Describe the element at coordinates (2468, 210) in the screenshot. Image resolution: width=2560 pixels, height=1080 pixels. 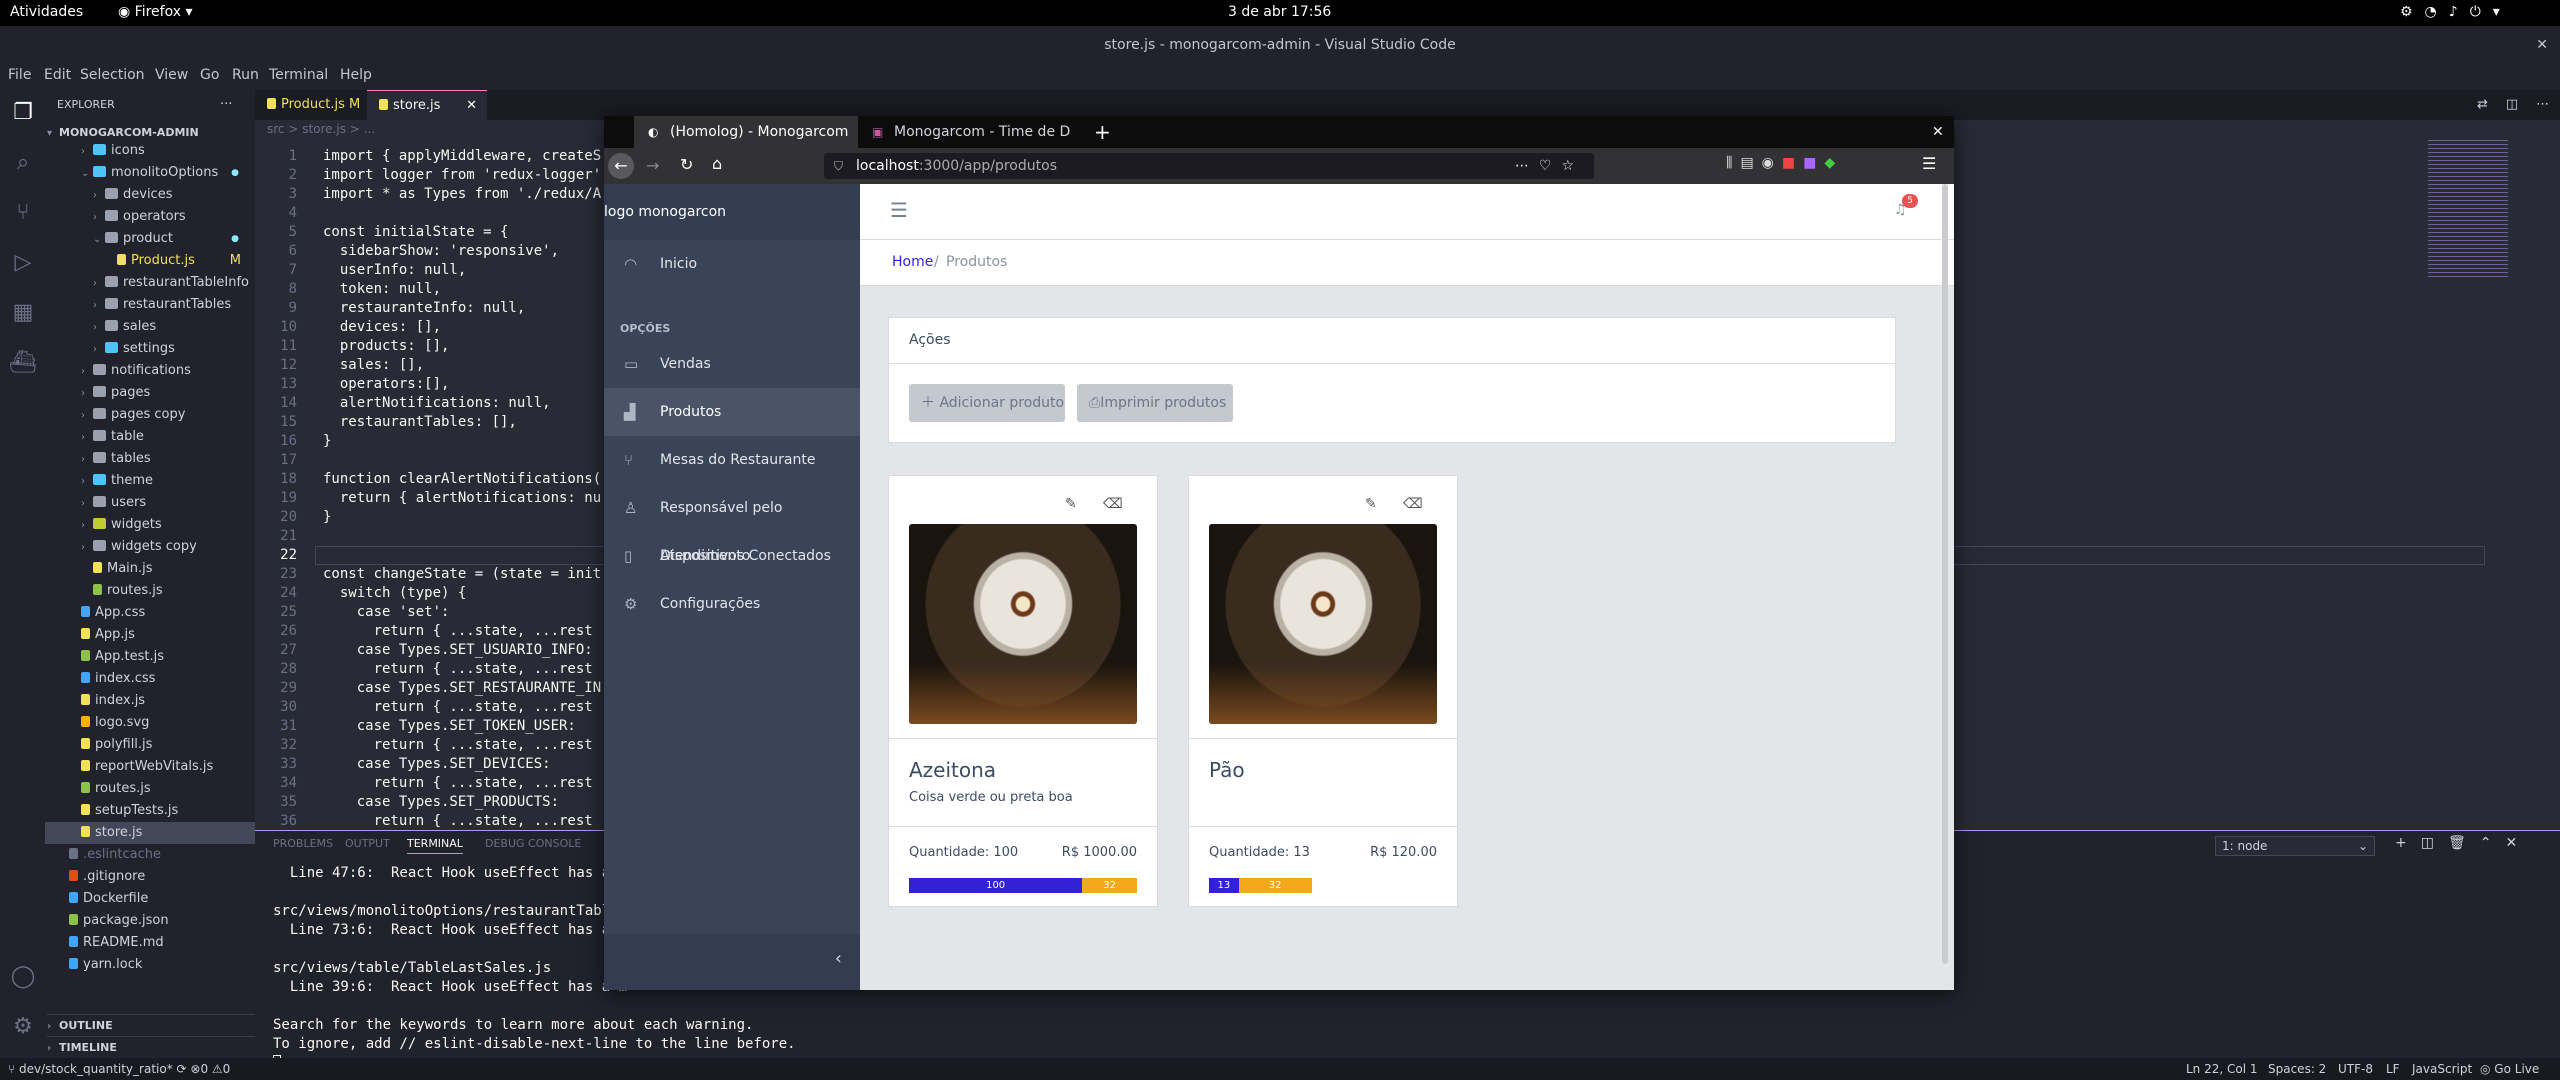
I see `minimap` at that location.